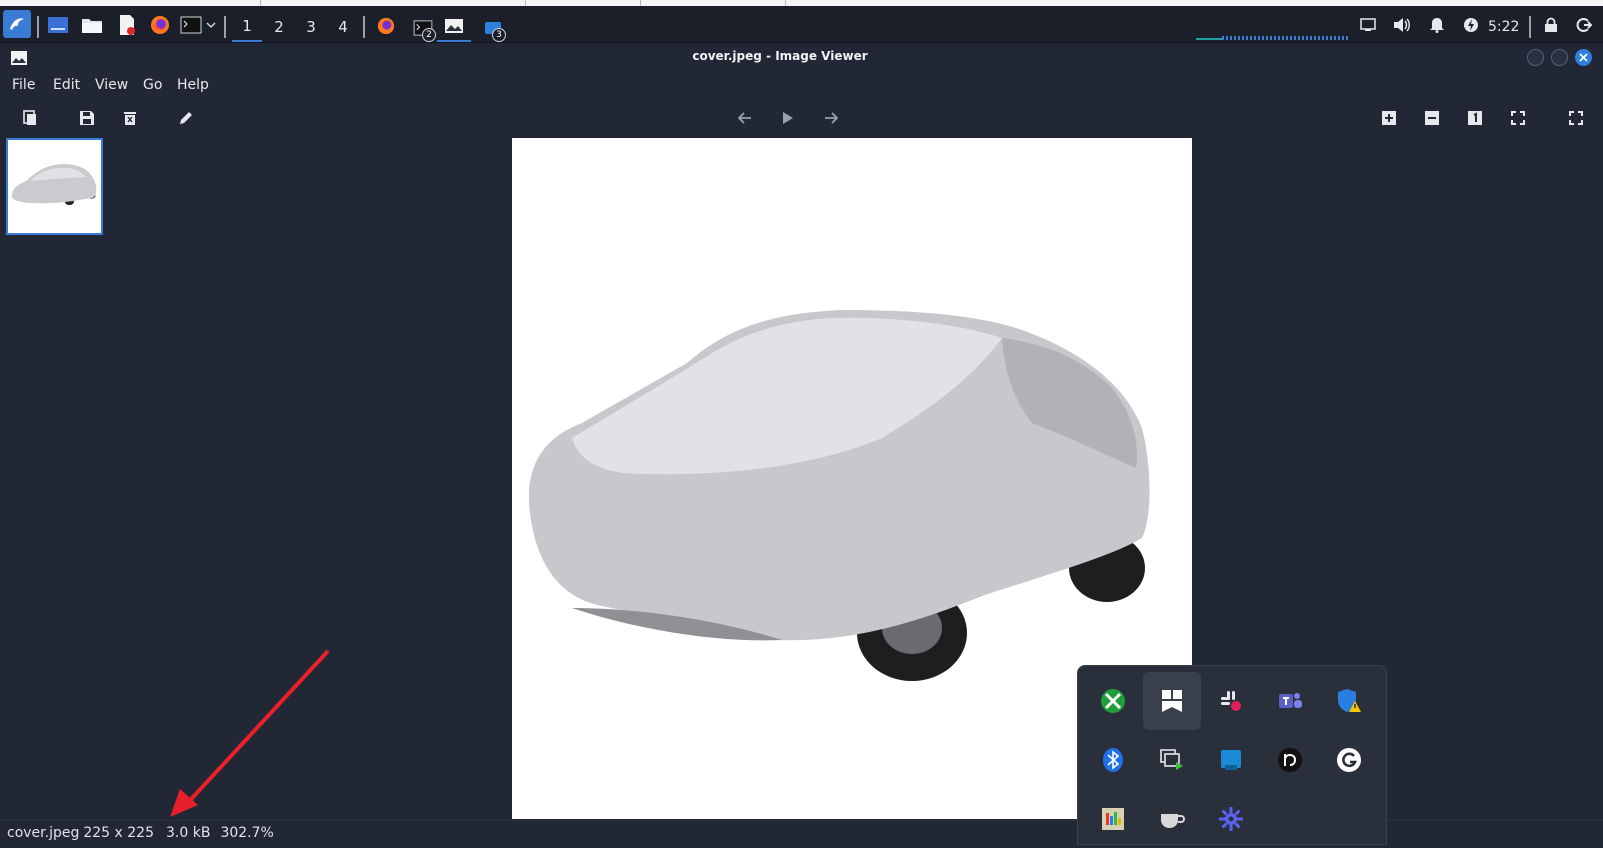 Image resolution: width=1603 pixels, height=848 pixels. Describe the element at coordinates (1172, 760) in the screenshot. I see `display-capture-icon` at that location.